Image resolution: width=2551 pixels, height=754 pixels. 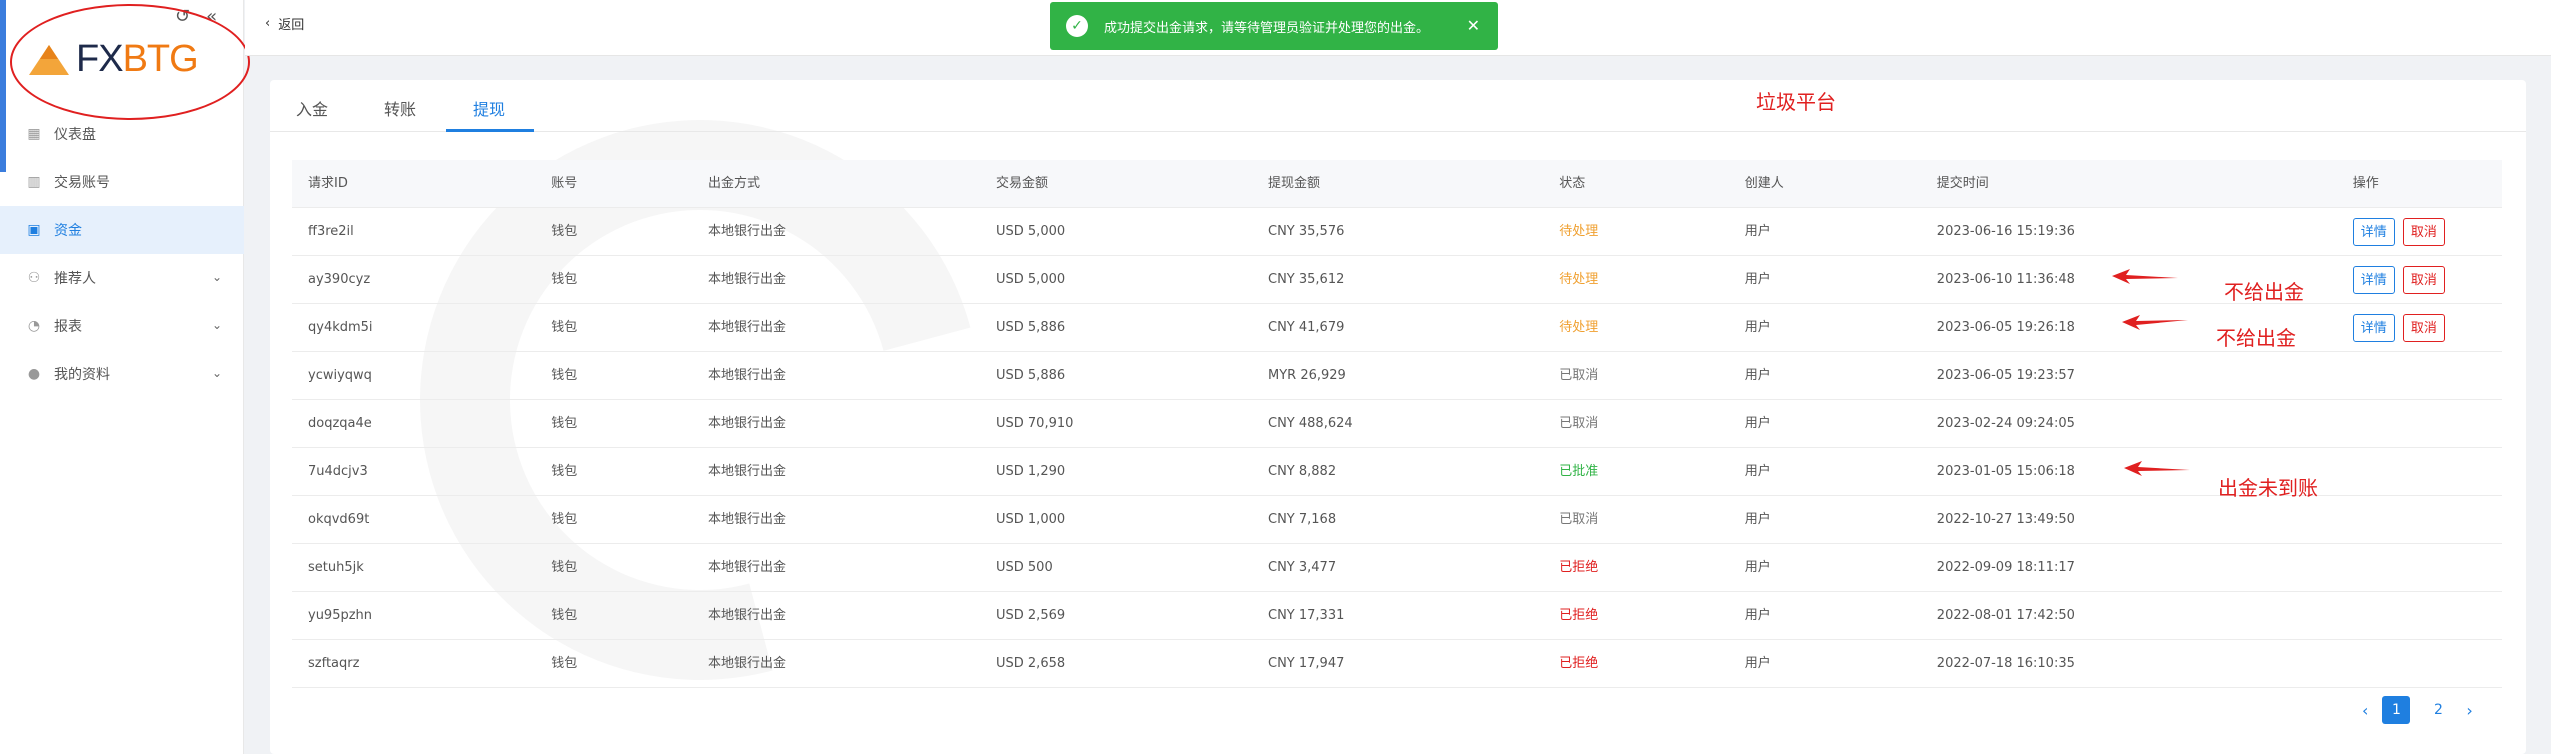 I want to click on sidebar-item-label: 资金, so click(x=68, y=231).